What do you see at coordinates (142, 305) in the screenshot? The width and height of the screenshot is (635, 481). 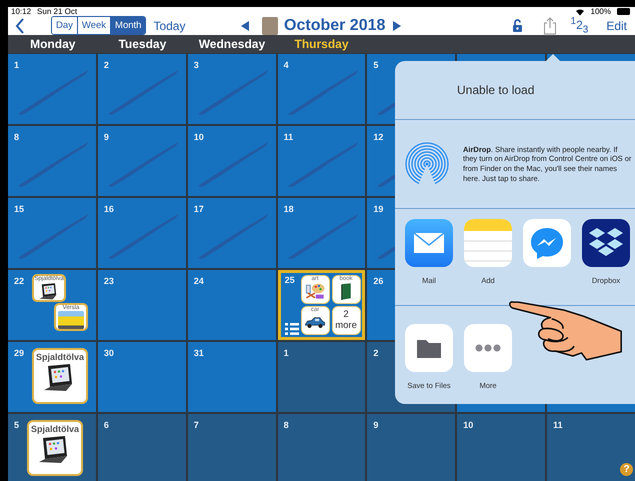 I see `day-cell: 23` at bounding box center [142, 305].